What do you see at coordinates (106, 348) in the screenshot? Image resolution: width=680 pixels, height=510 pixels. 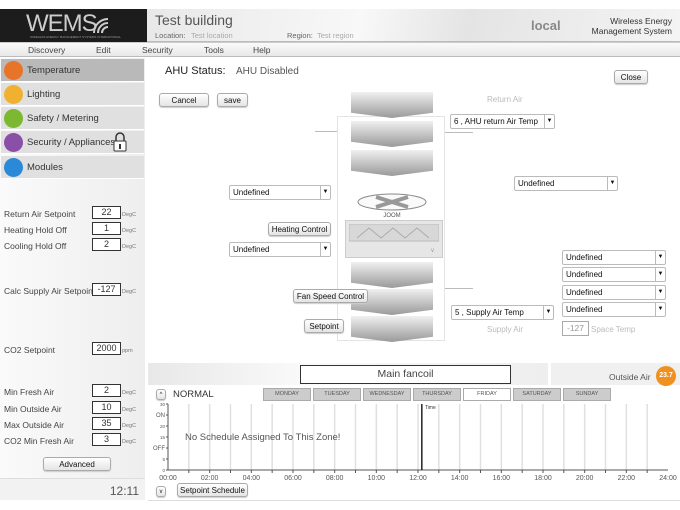 I see `field-input: 2000` at bounding box center [106, 348].